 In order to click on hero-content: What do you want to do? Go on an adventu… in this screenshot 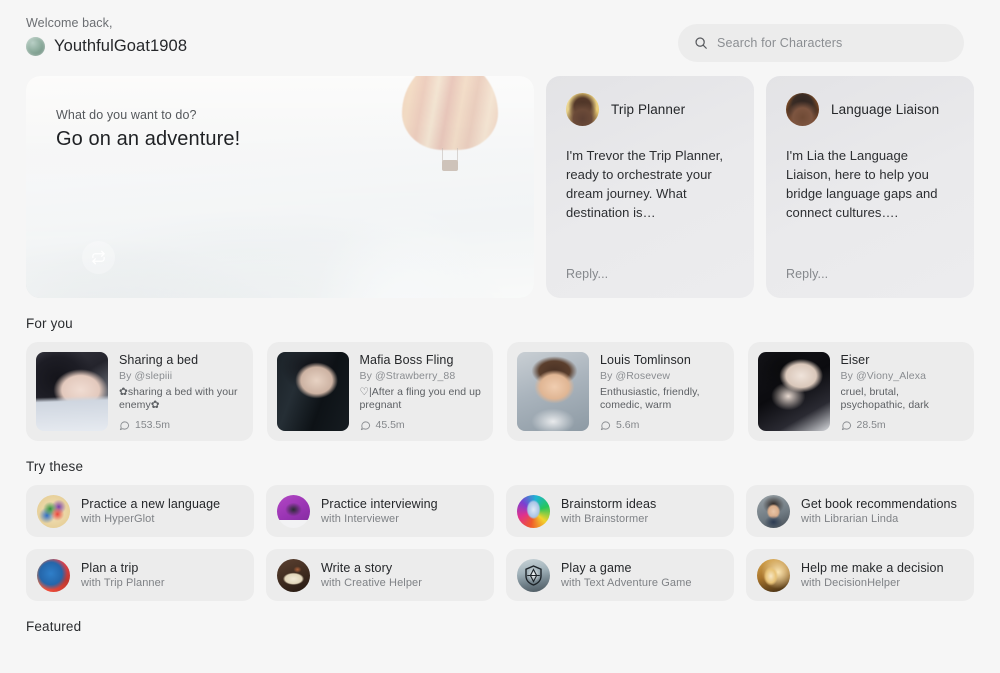, I will do `click(148, 129)`.